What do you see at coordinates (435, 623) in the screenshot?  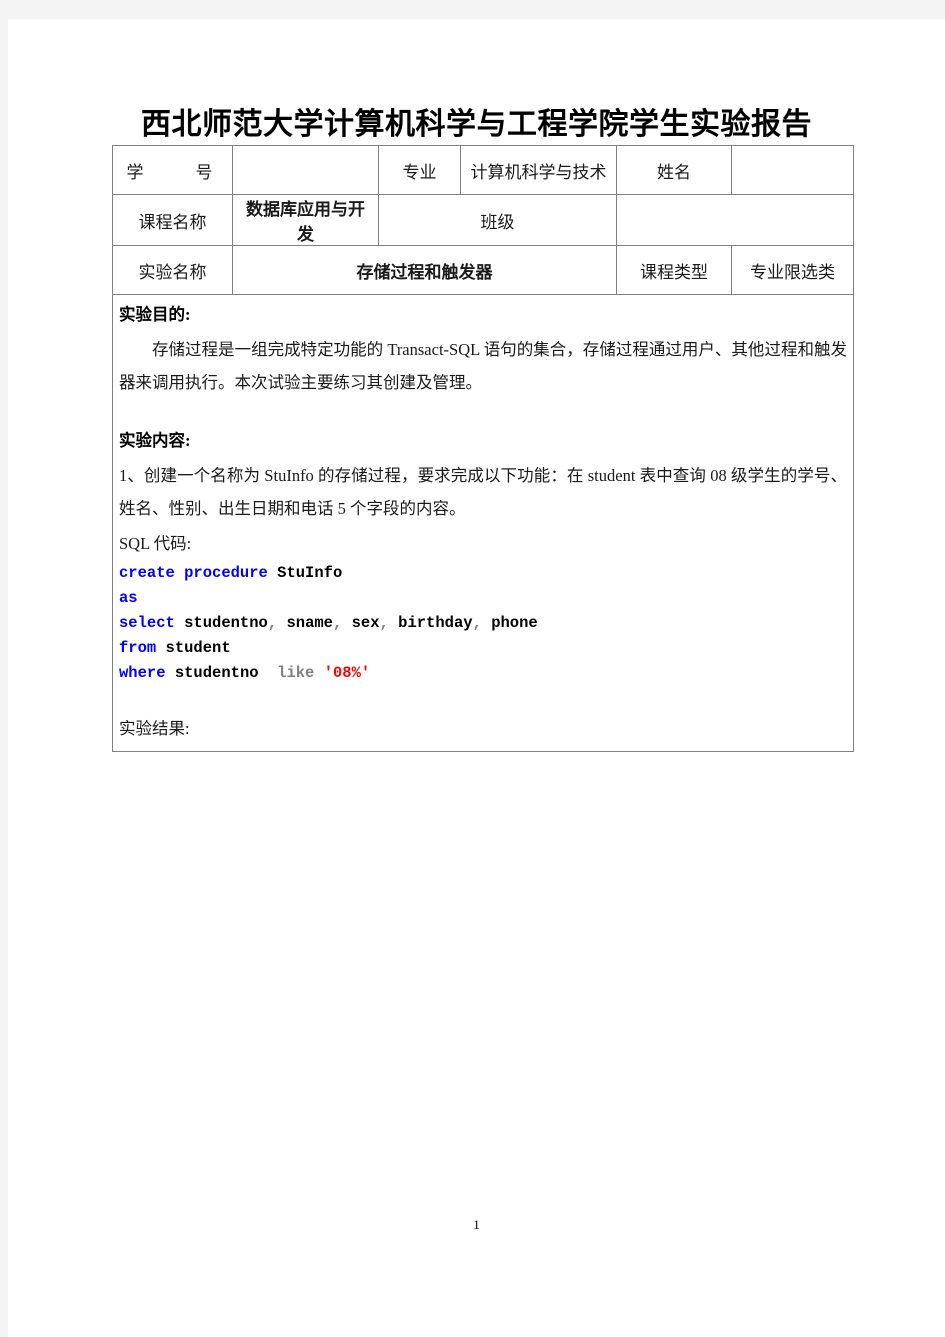 I see `sql-column-birthday: birthday` at bounding box center [435, 623].